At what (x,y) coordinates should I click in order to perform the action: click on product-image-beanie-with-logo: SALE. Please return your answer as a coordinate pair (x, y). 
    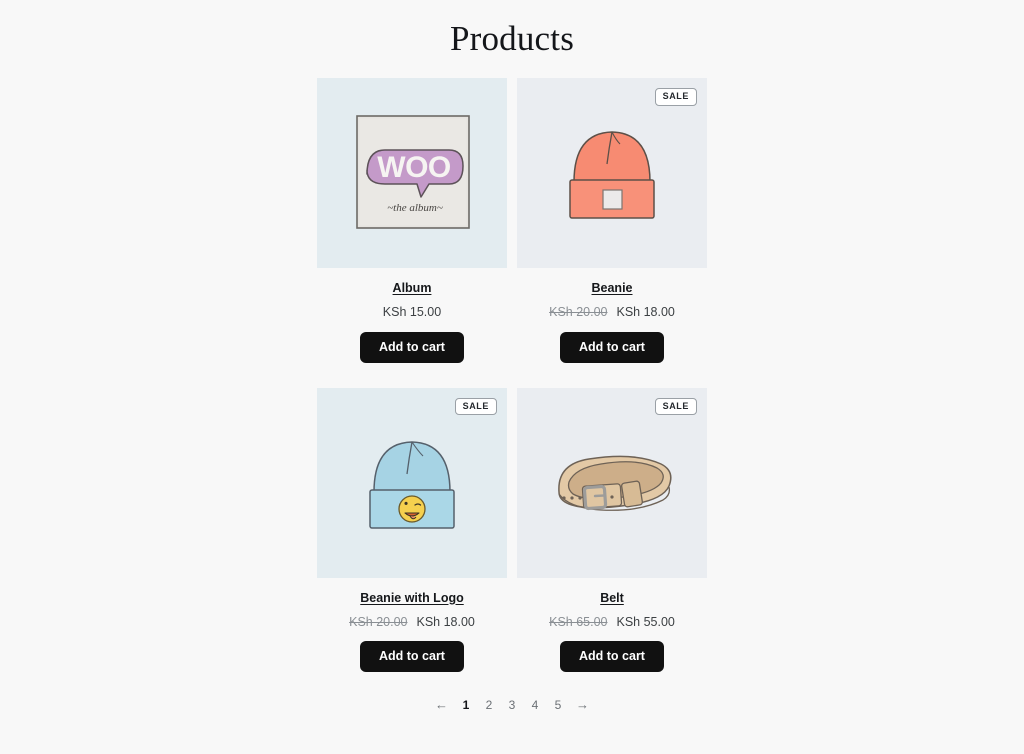
    Looking at the image, I should click on (412, 482).